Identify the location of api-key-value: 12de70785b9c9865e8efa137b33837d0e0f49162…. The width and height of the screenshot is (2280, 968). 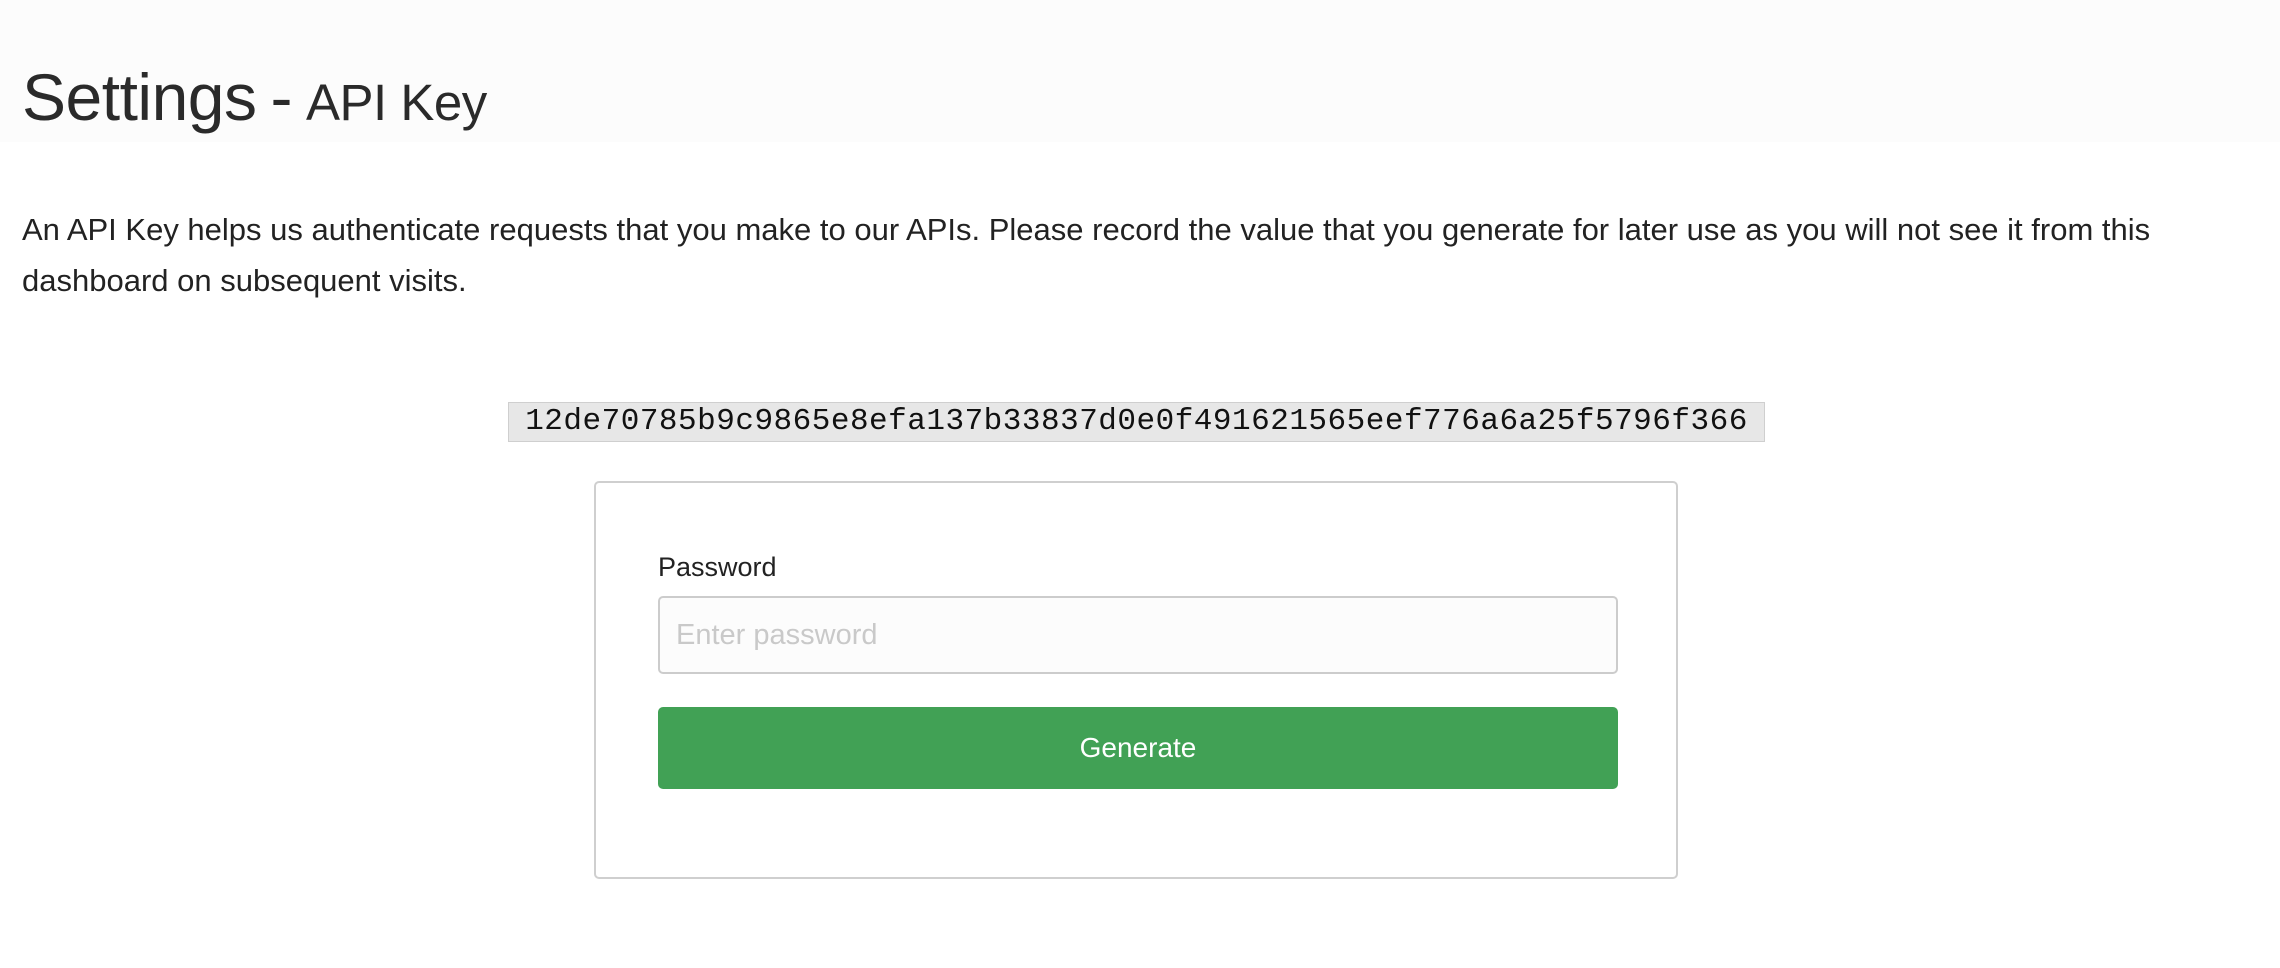
(1136, 422).